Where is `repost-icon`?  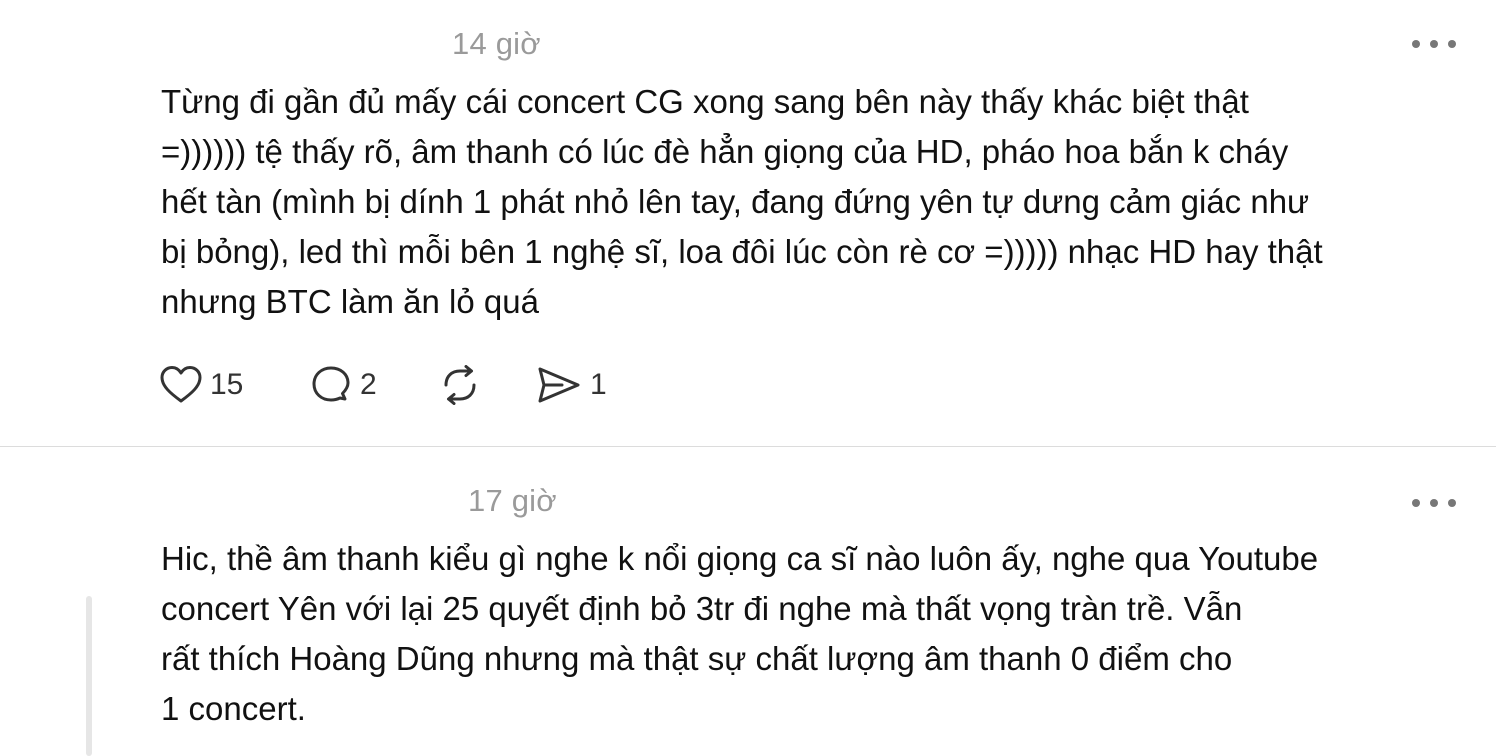
repost-icon is located at coordinates (460, 385).